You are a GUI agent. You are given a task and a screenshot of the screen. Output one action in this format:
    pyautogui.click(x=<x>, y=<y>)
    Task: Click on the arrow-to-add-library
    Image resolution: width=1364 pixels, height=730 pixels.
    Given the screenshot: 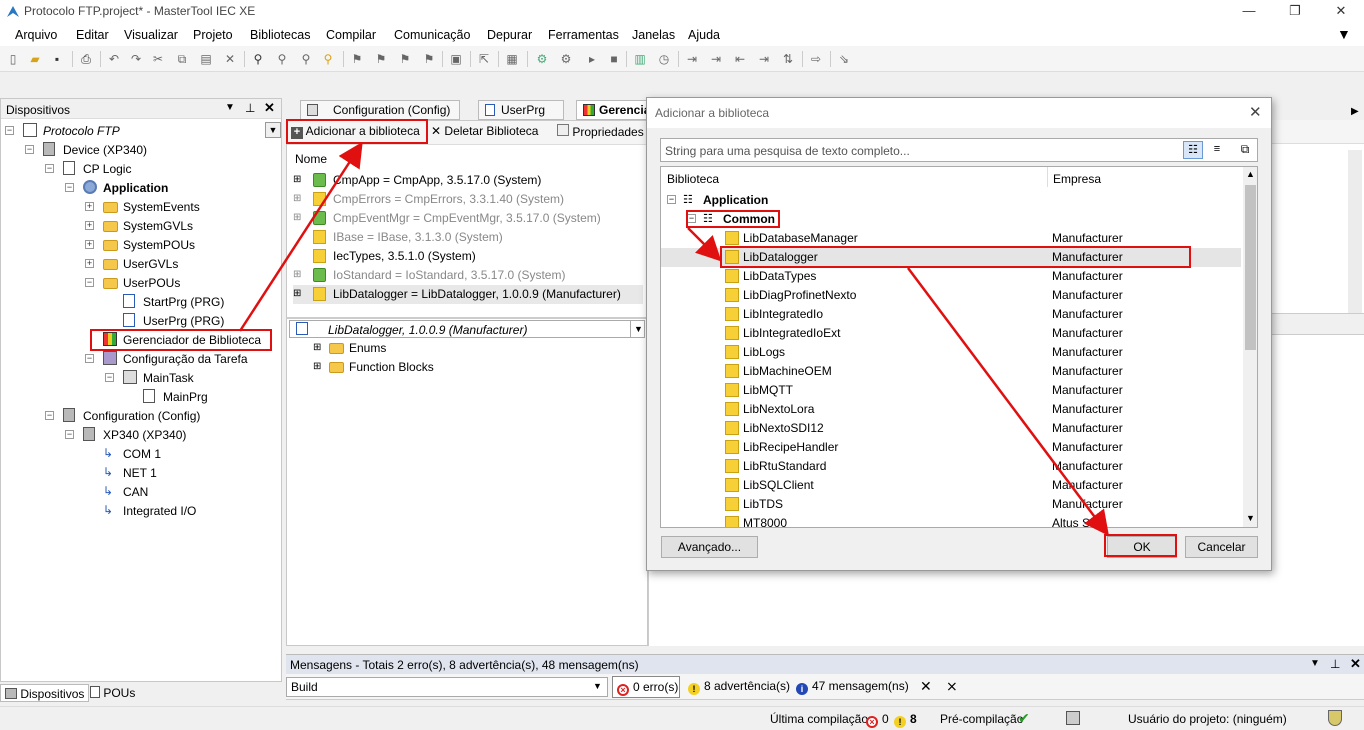 What is the action you would take?
    pyautogui.click(x=300, y=236)
    